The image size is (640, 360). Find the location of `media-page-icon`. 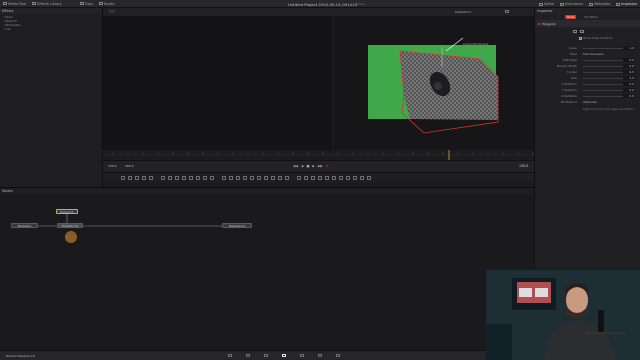

media-page-icon is located at coordinates (230, 355).